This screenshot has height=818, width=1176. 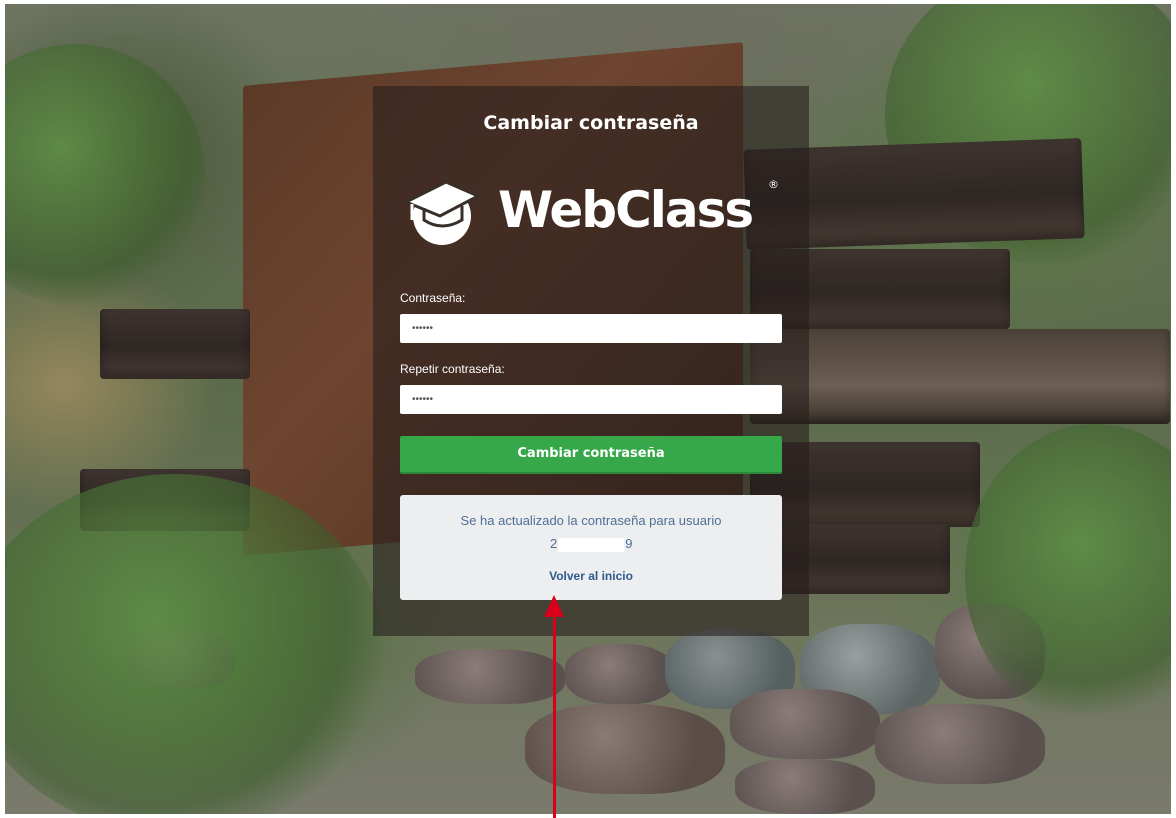 What do you see at coordinates (591, 123) in the screenshot?
I see `page-title: Cambiar contraseña` at bounding box center [591, 123].